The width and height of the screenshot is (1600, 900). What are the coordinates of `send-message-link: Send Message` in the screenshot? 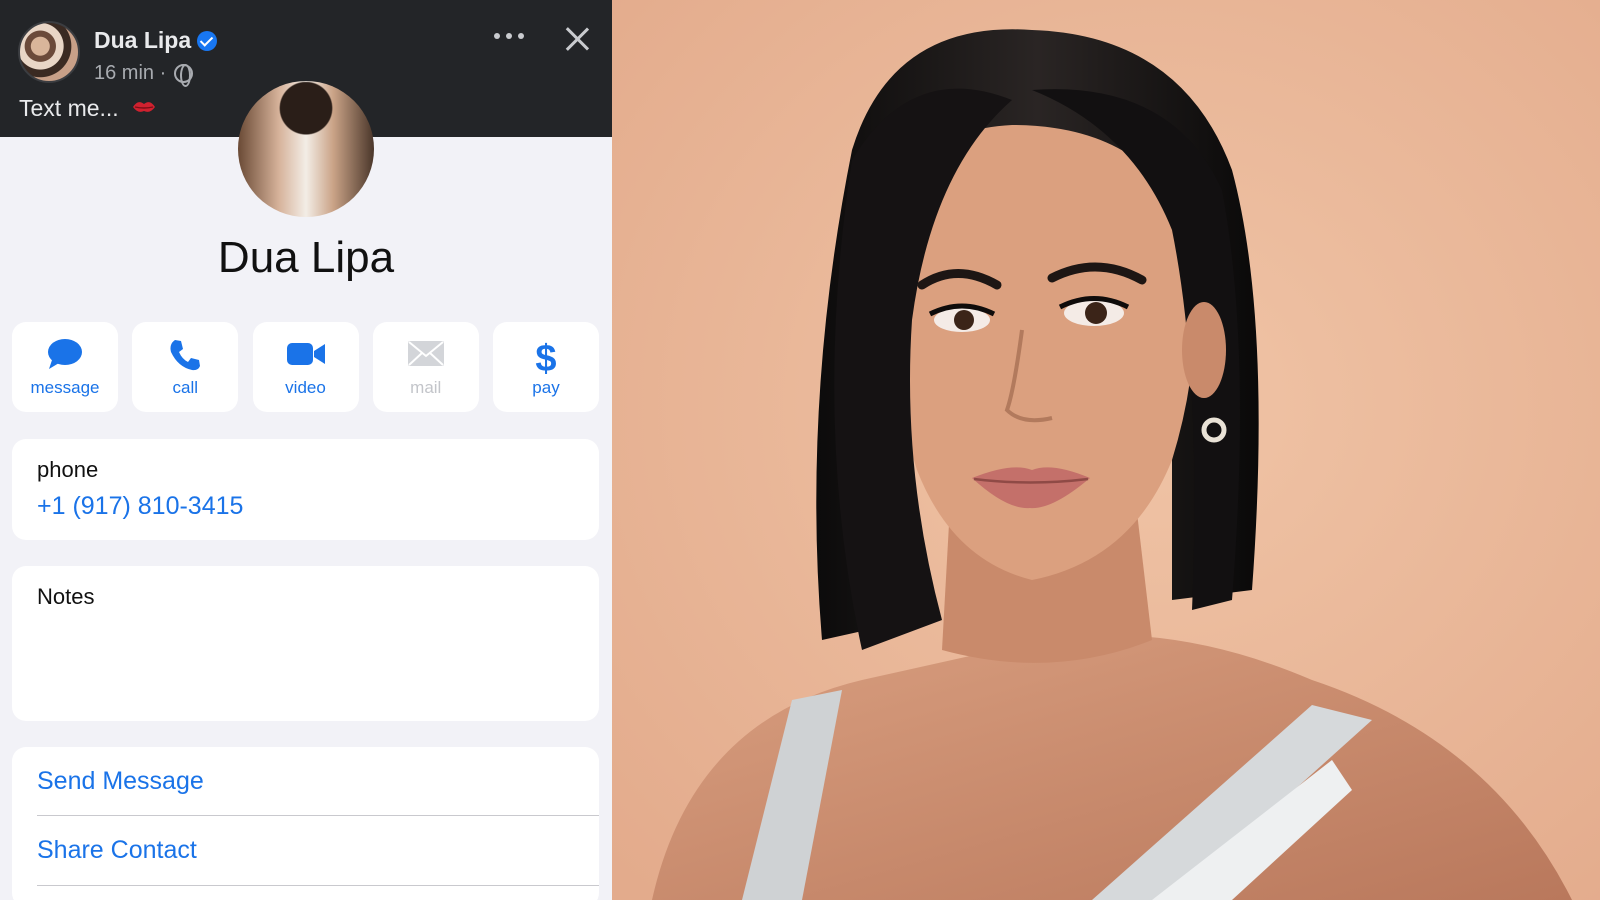 It's located at (120, 781).